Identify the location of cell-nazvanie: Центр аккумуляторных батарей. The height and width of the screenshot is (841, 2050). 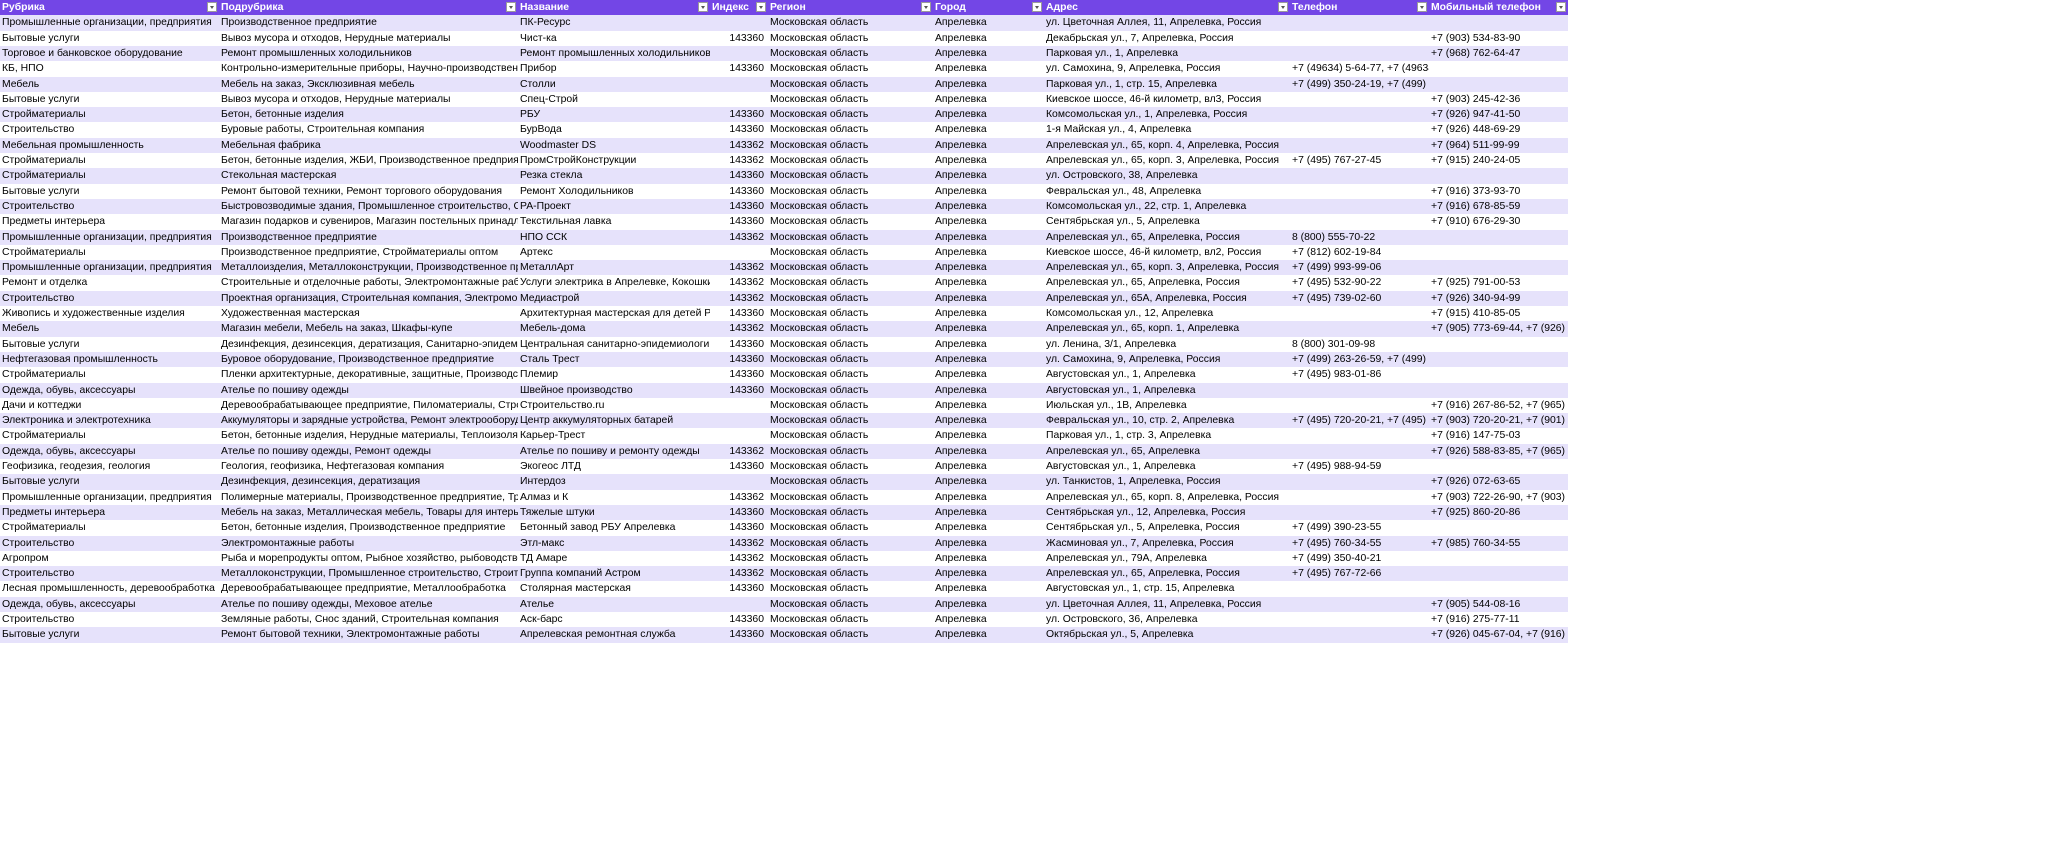
(614, 420).